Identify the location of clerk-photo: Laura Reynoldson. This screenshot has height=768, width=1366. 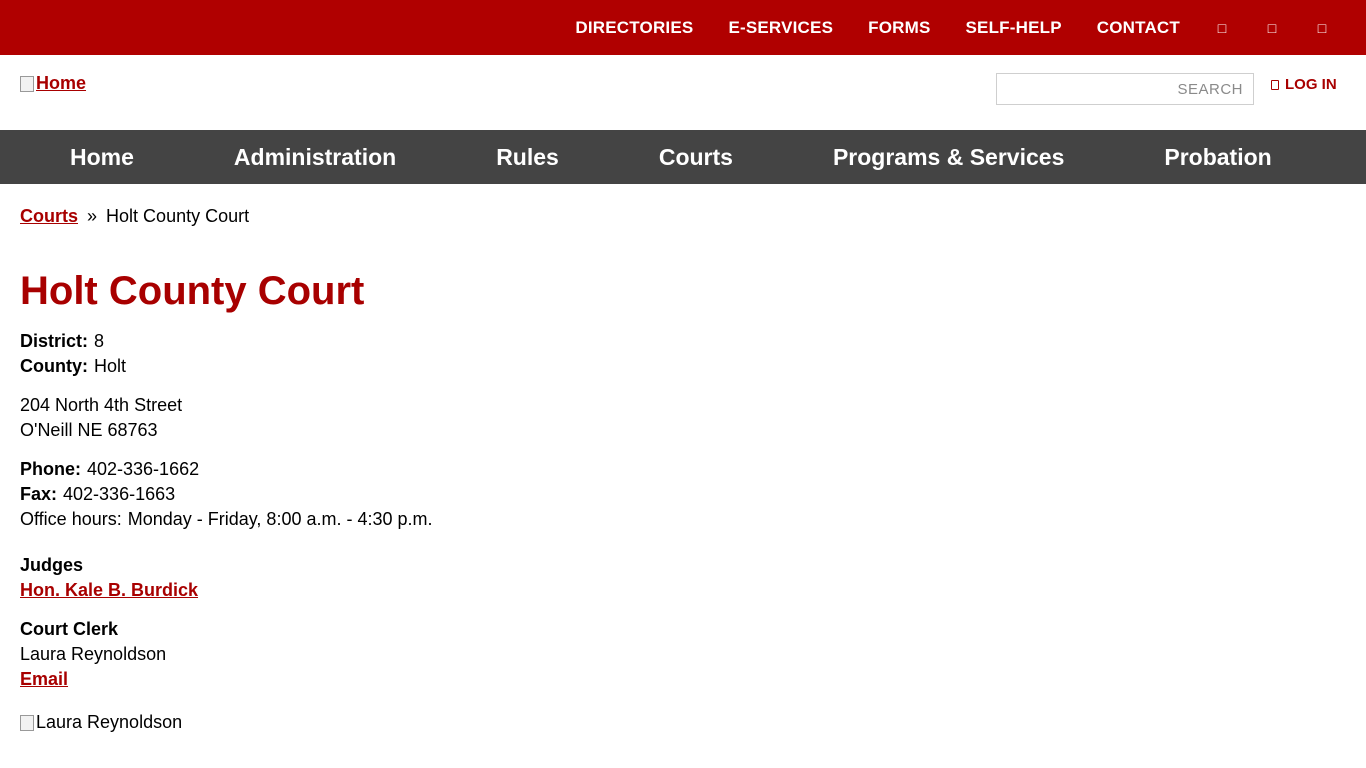
(693, 722).